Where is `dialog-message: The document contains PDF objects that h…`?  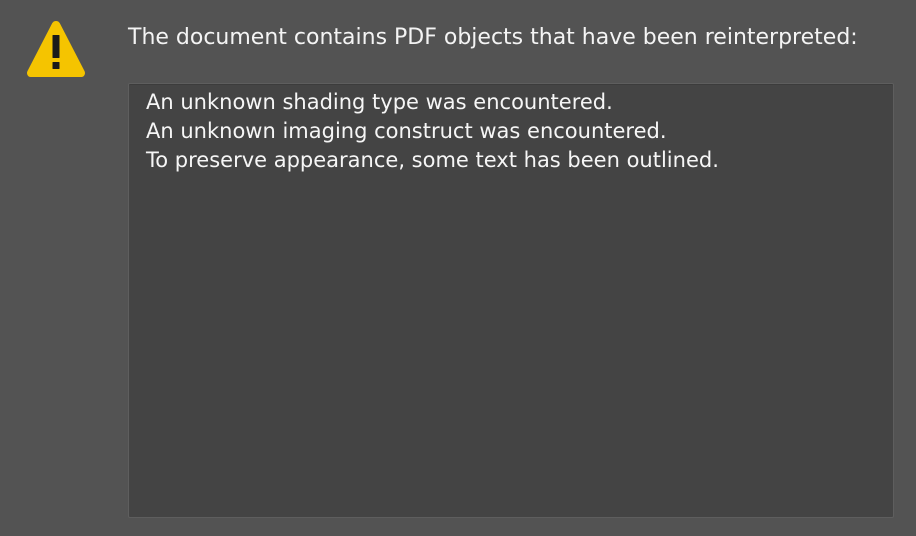
dialog-message: The document contains PDF objects that h… is located at coordinates (493, 37).